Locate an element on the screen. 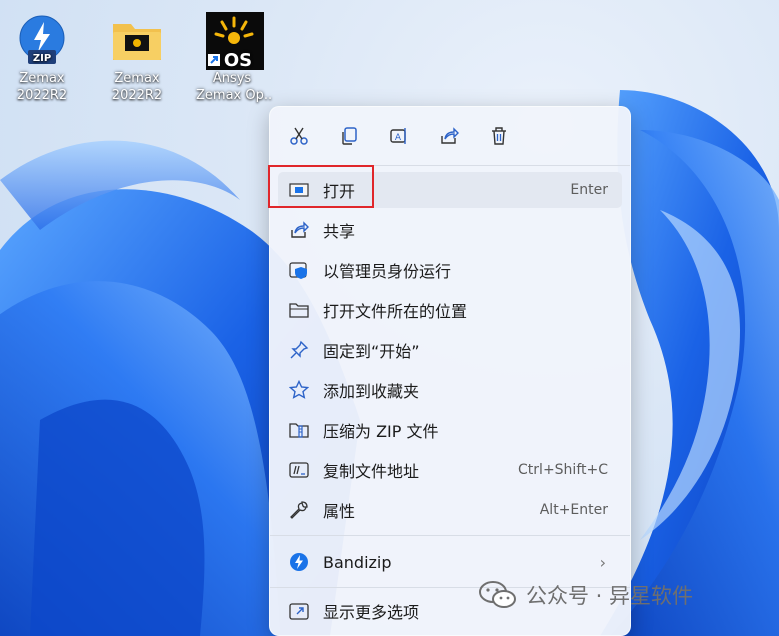 This screenshot has width=779, height=636. star-icon is located at coordinates (299, 390).